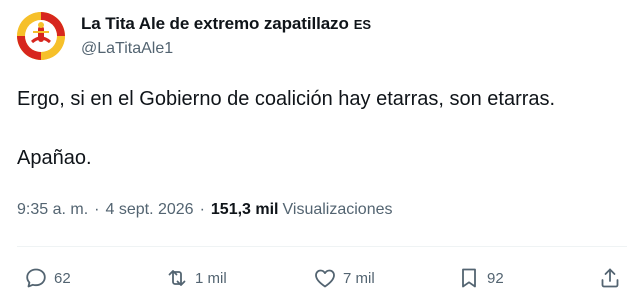 Image resolution: width=637 pixels, height=307 pixels. I want to click on share-button, so click(610, 278).